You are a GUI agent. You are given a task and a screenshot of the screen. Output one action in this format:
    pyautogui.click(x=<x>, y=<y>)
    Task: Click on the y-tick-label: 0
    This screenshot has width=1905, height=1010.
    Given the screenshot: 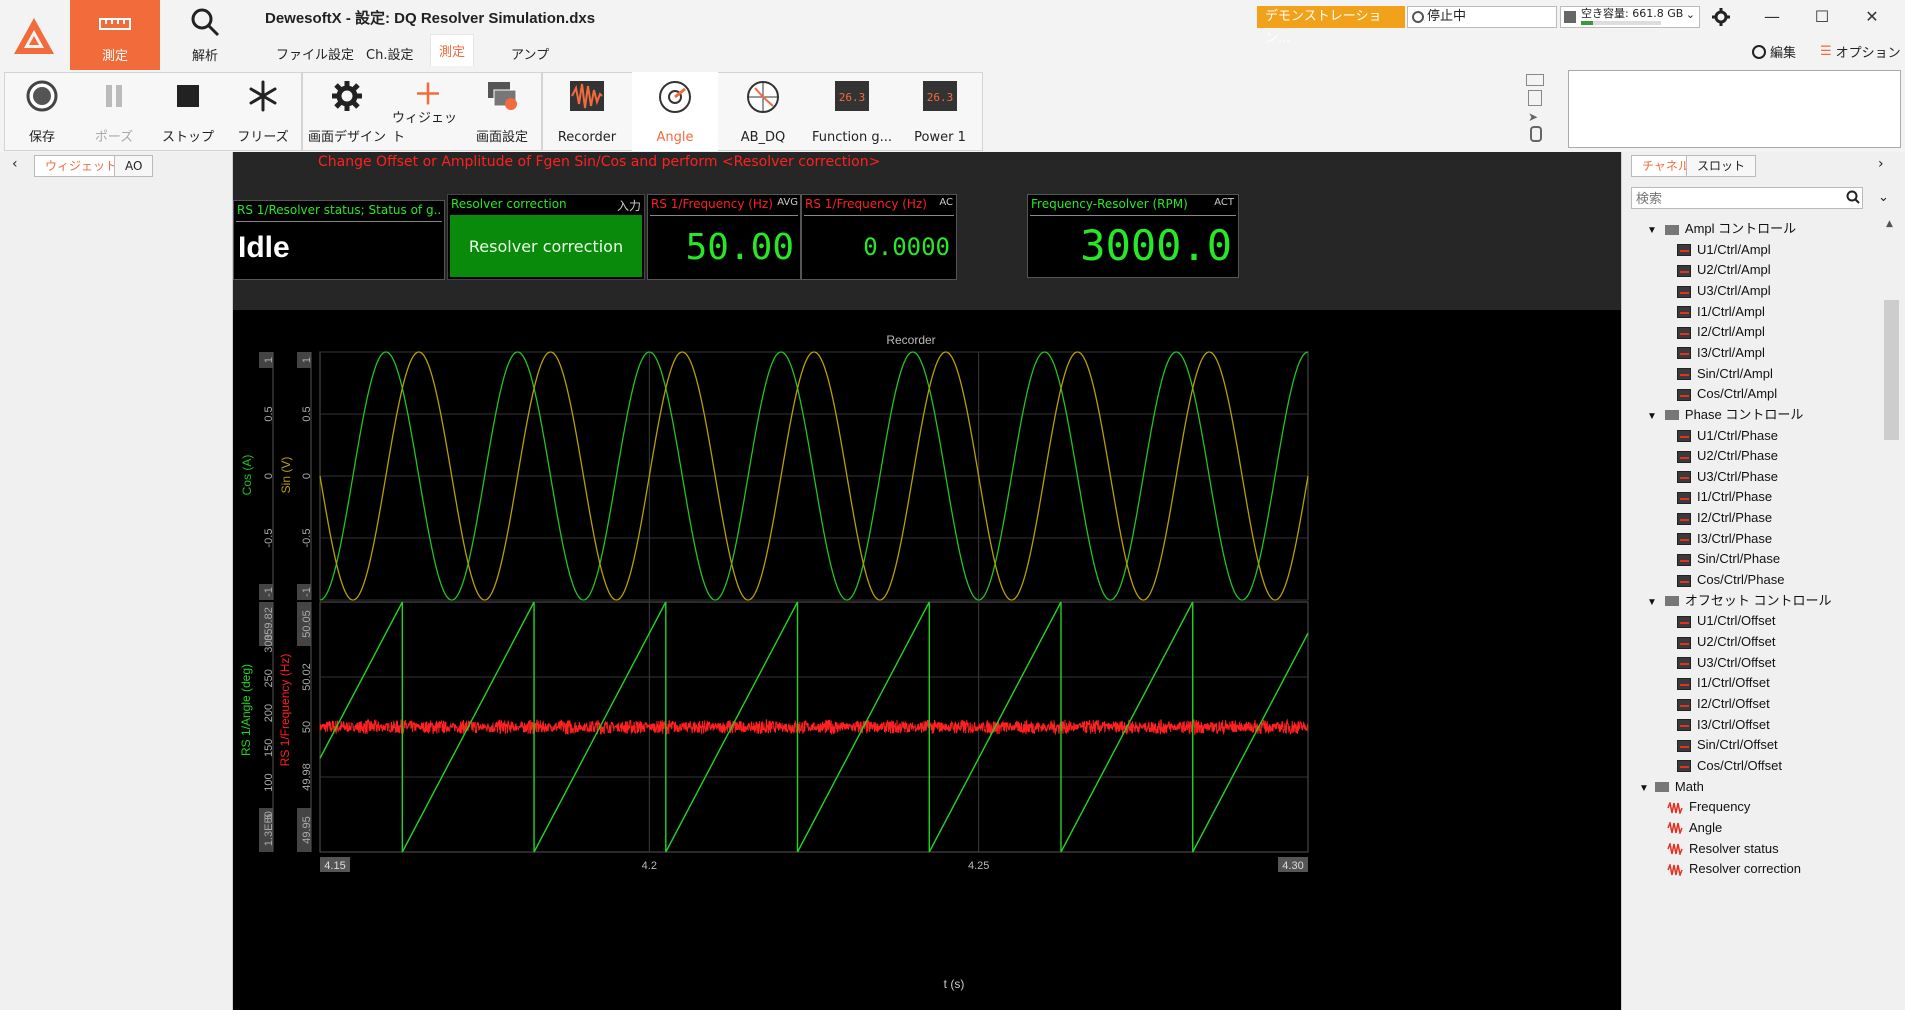 What is the action you would take?
    pyautogui.click(x=307, y=476)
    